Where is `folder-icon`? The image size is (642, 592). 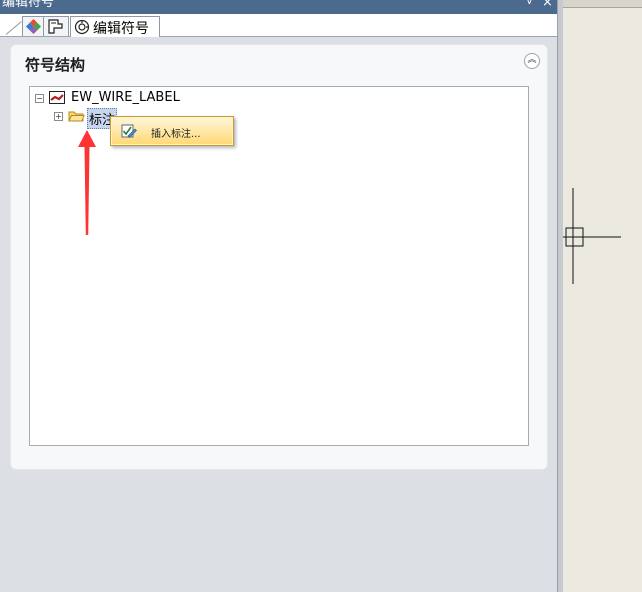
folder-icon is located at coordinates (76, 117).